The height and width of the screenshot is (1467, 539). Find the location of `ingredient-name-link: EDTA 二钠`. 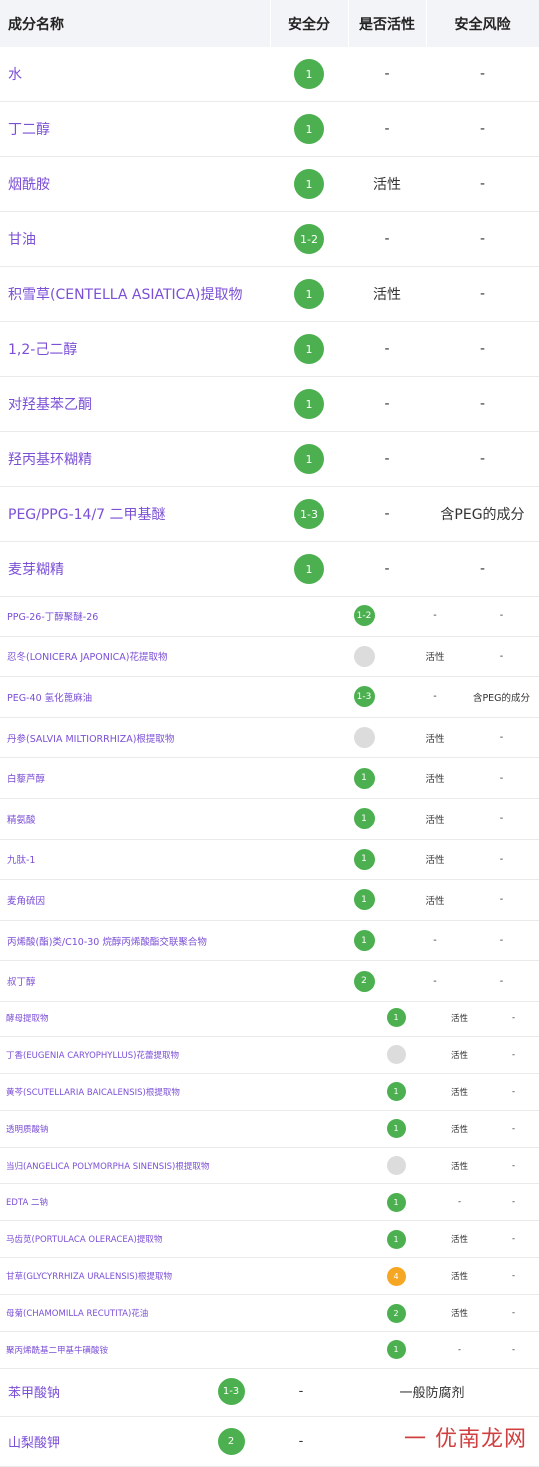

ingredient-name-link: EDTA 二钠 is located at coordinates (180, 1202).